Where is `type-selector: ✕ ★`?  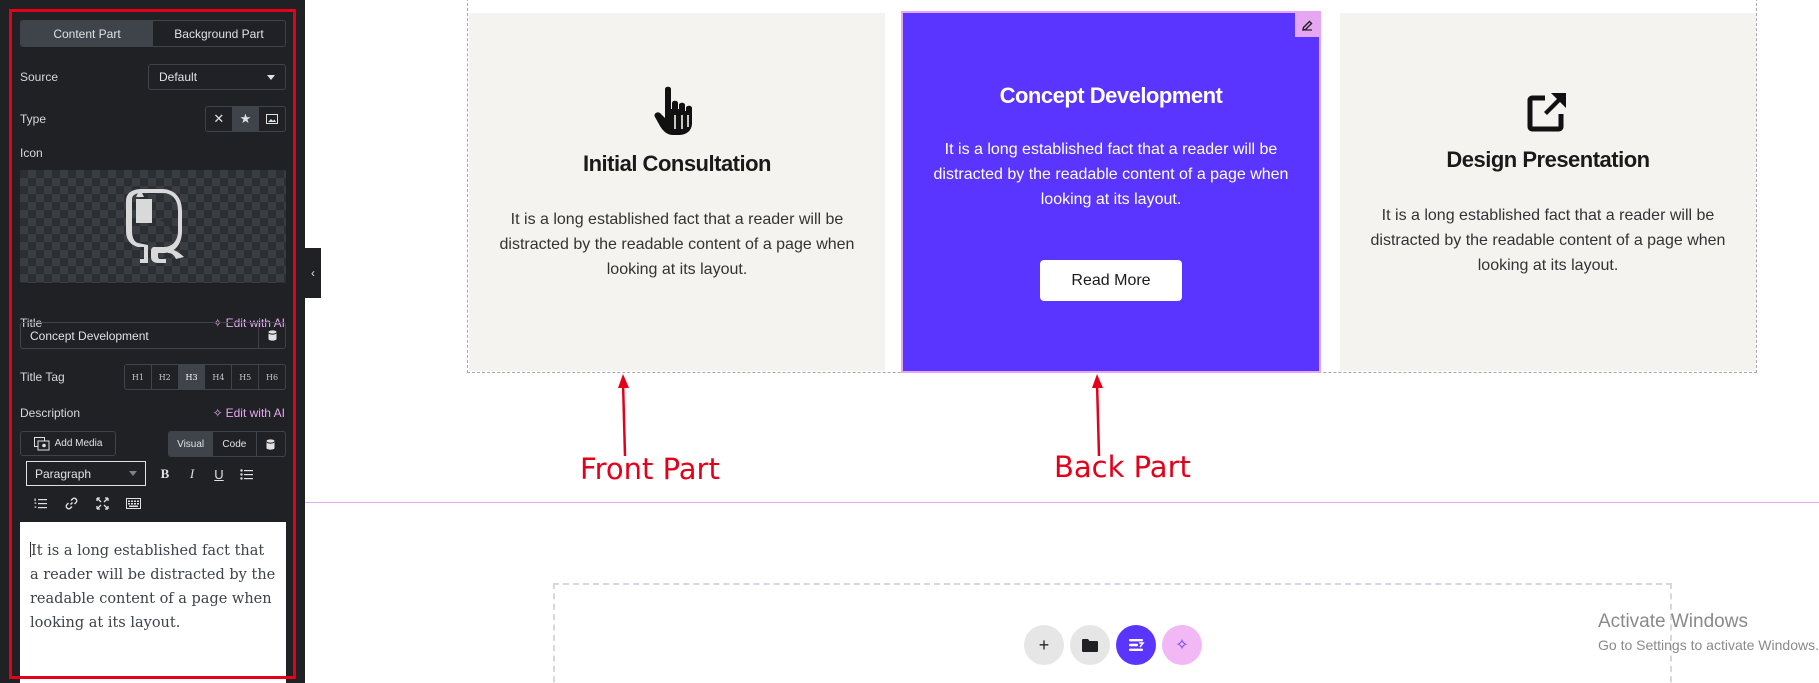 type-selector: ✕ ★ is located at coordinates (245, 119).